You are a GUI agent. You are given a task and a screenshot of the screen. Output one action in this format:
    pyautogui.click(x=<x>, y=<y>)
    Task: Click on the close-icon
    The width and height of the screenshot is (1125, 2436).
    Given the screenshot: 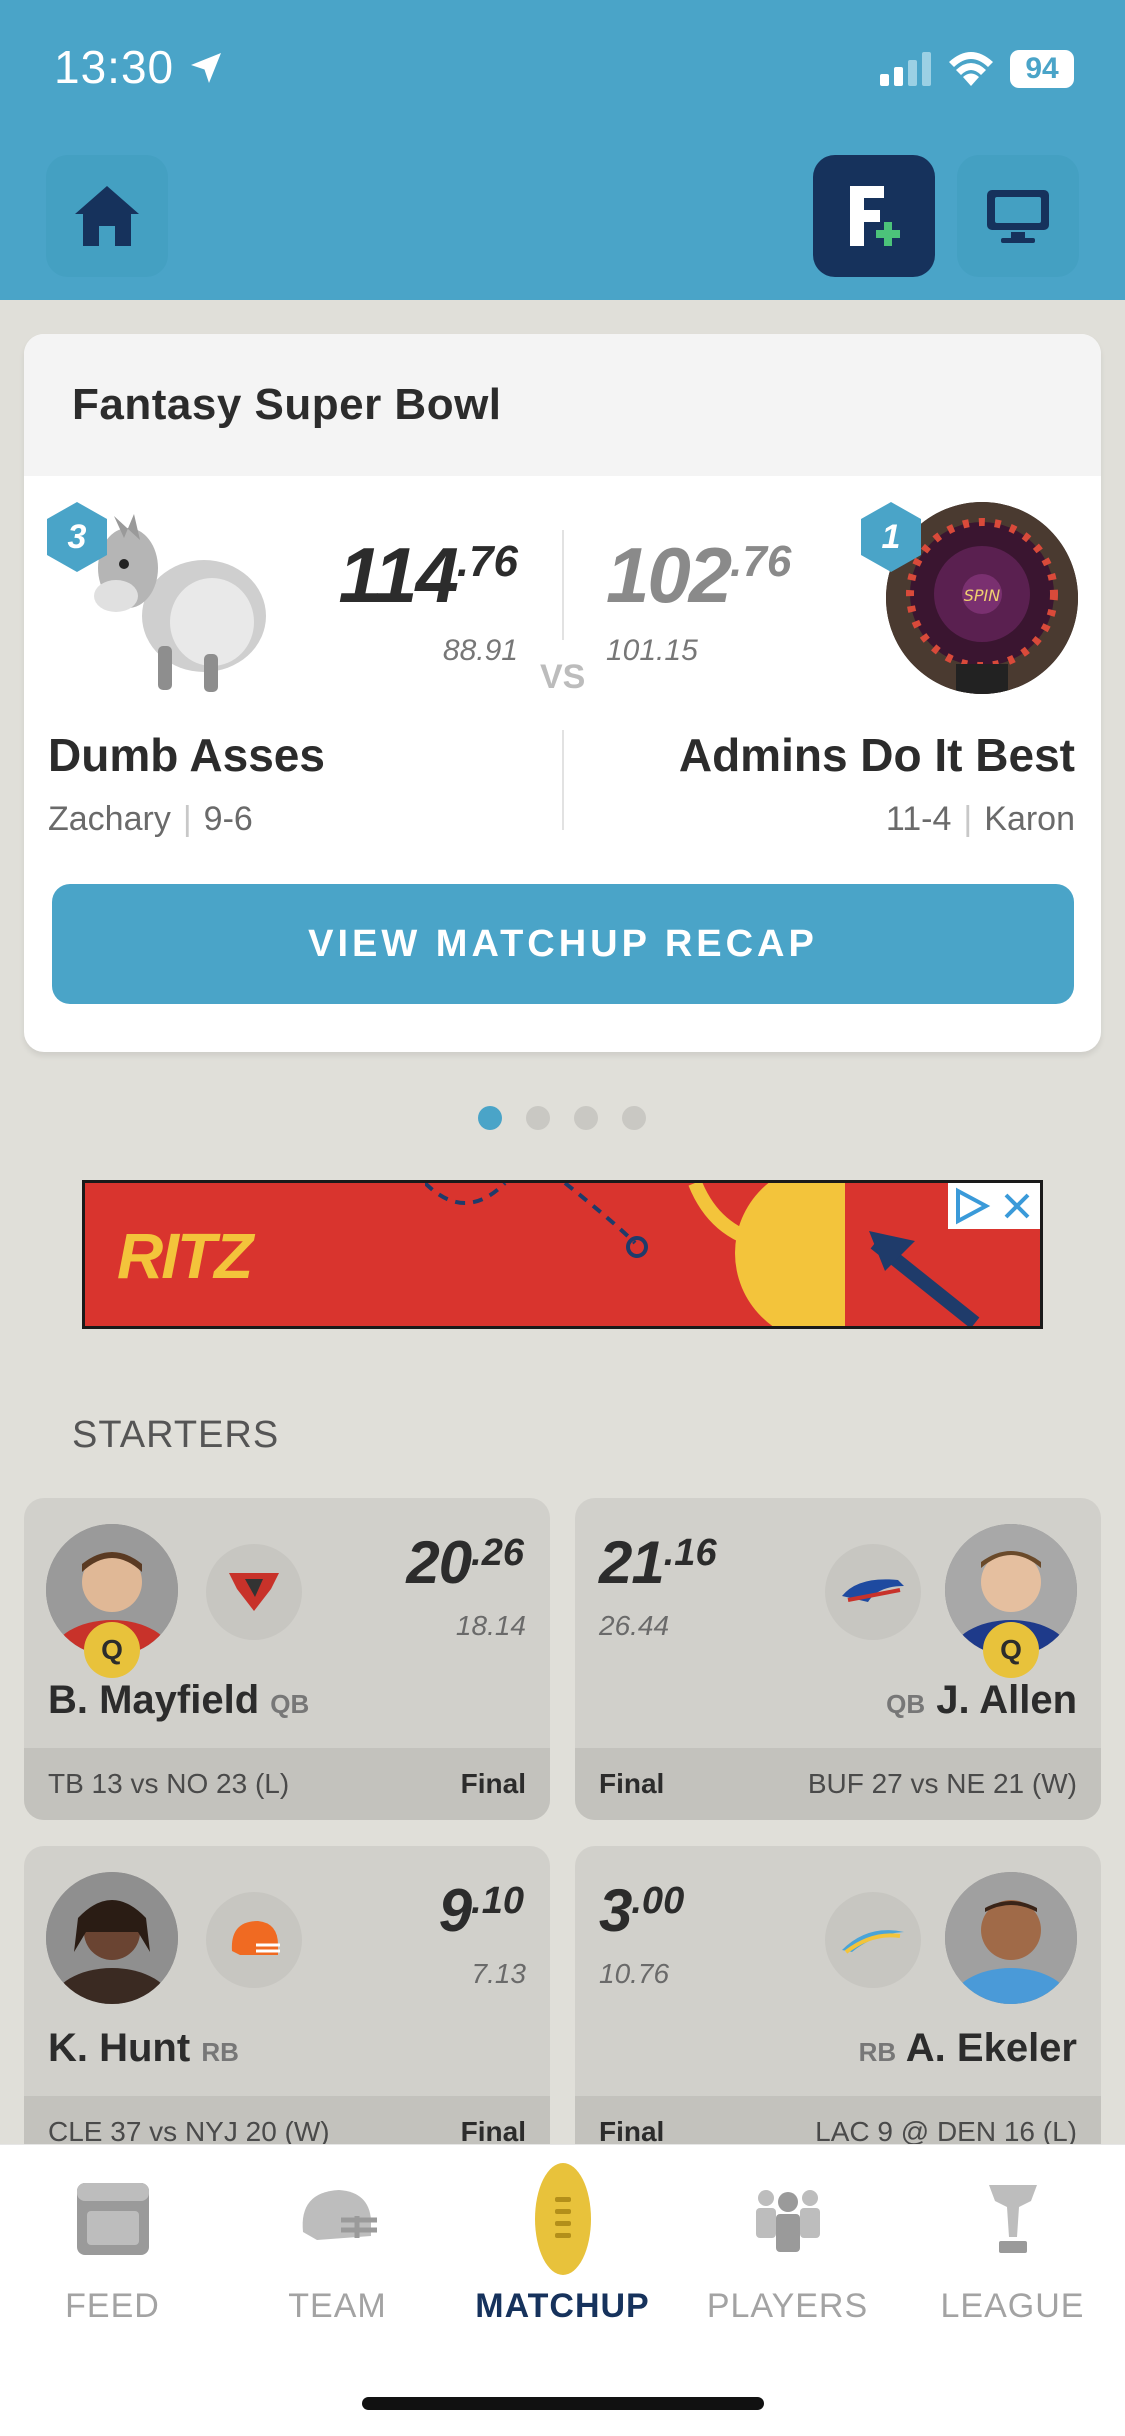 What is the action you would take?
    pyautogui.click(x=1017, y=1206)
    